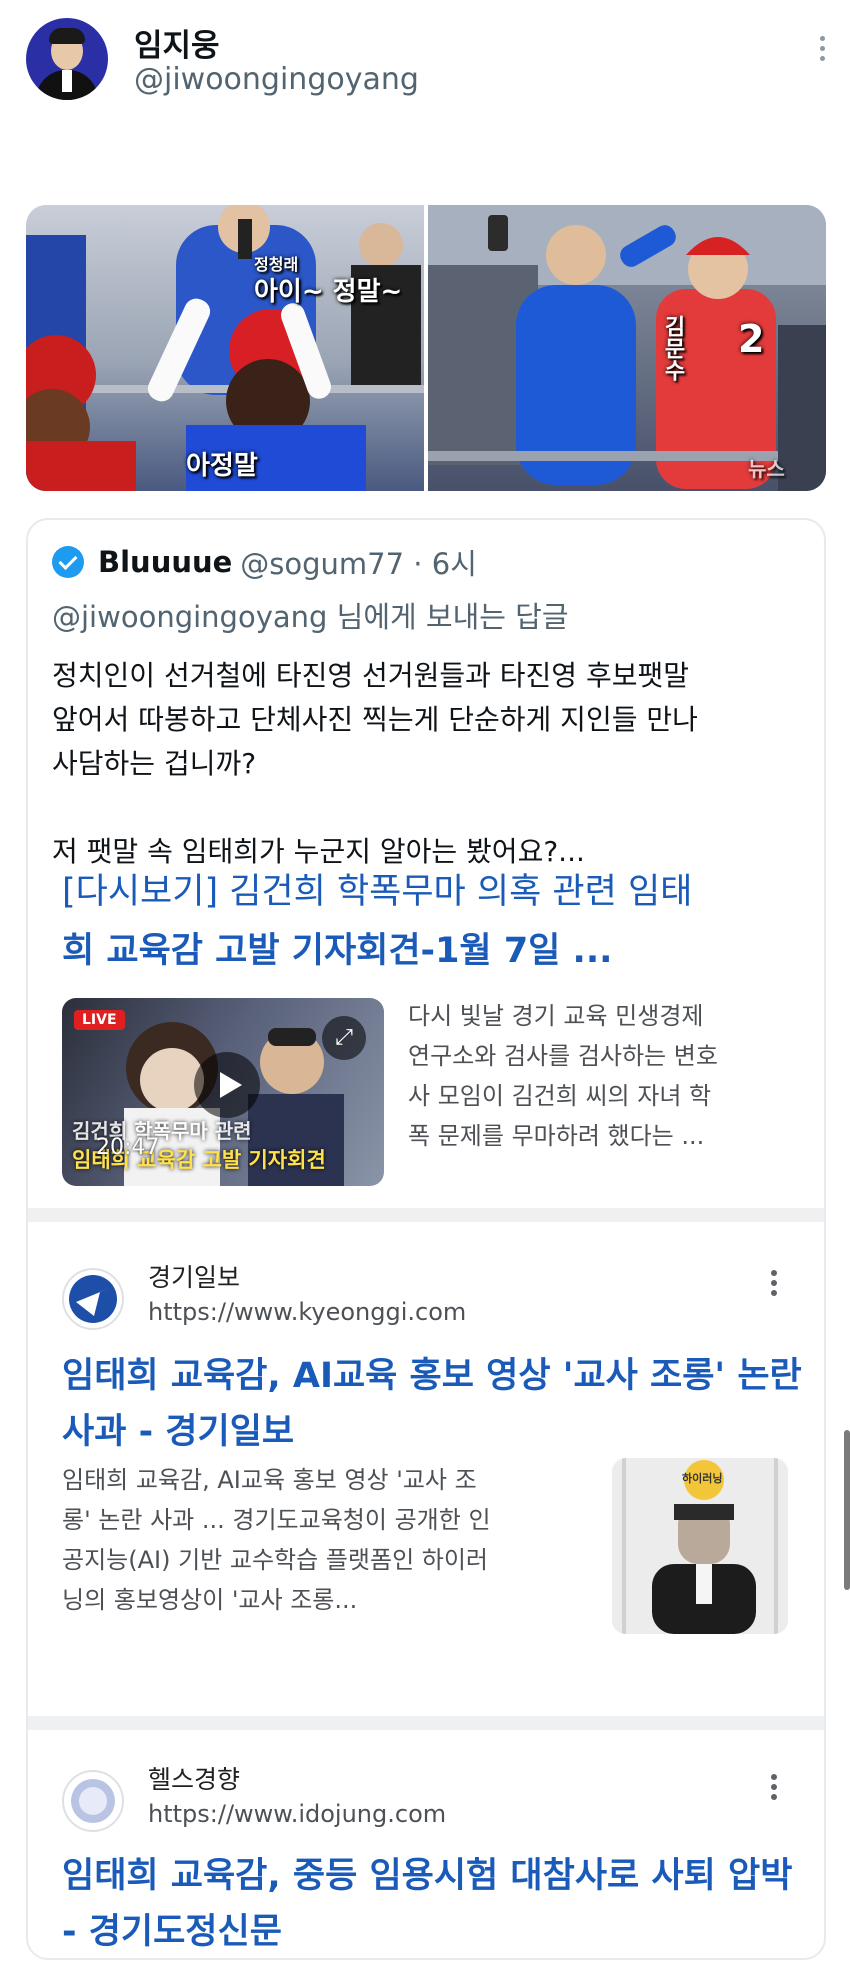 Image resolution: width=850 pixels, height=1980 pixels. Describe the element at coordinates (276, 79) in the screenshot. I see `author-handle: @jiwoongingoyang` at that location.